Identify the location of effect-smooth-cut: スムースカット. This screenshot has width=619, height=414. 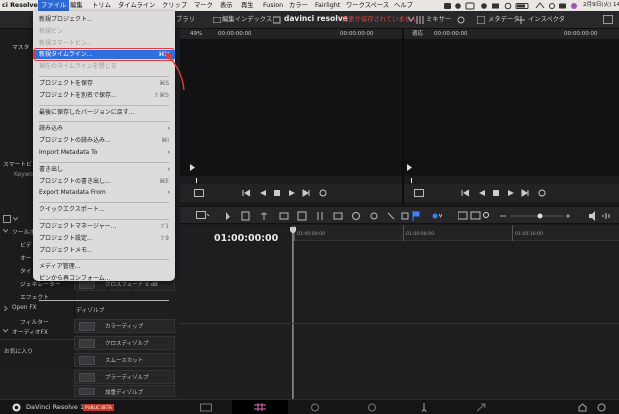
(124, 360).